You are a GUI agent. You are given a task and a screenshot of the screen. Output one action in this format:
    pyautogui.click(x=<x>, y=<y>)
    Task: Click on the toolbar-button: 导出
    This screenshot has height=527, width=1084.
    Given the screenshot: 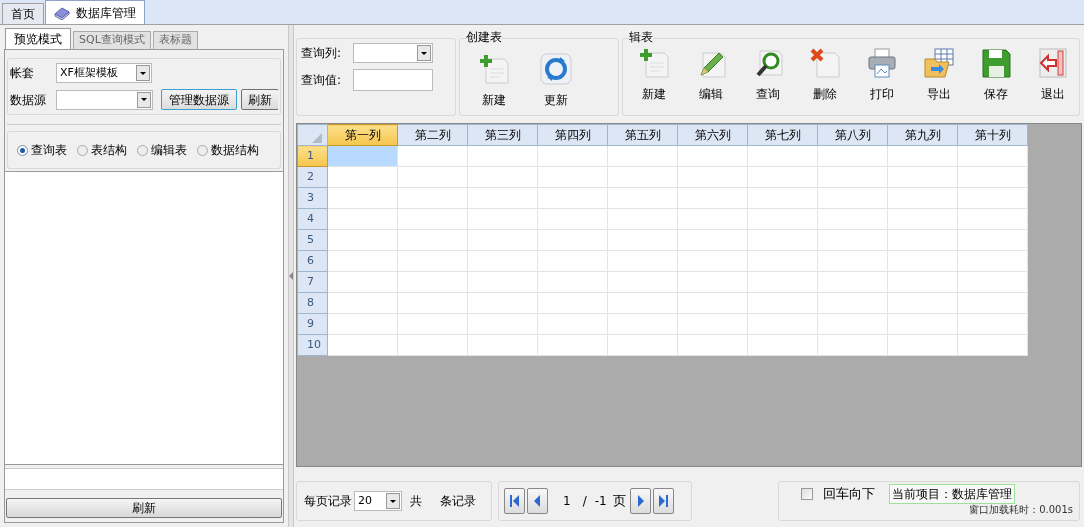 What is the action you would take?
    pyautogui.click(x=939, y=75)
    